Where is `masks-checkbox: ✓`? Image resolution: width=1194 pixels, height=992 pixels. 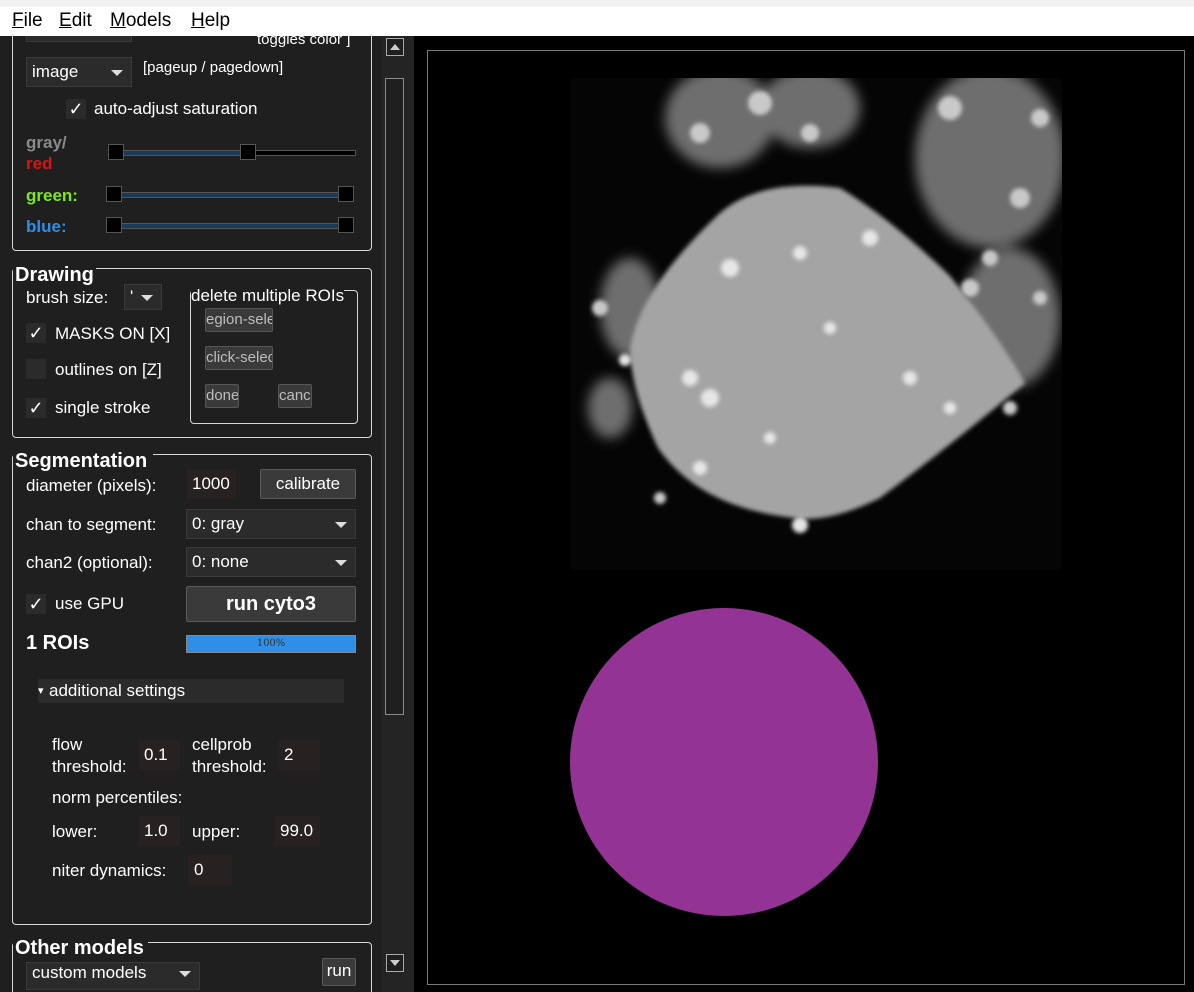 masks-checkbox: ✓ is located at coordinates (36, 333).